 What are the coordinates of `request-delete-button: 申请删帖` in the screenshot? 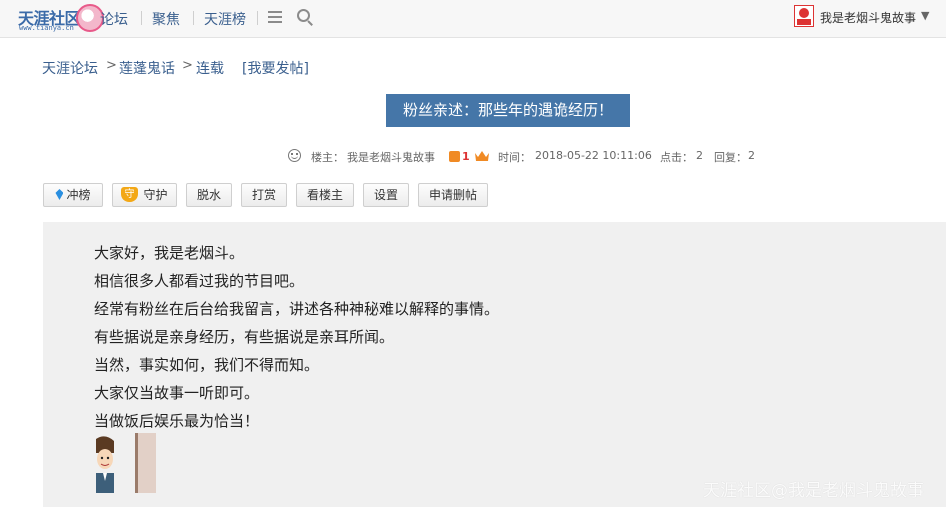 It's located at (453, 195).